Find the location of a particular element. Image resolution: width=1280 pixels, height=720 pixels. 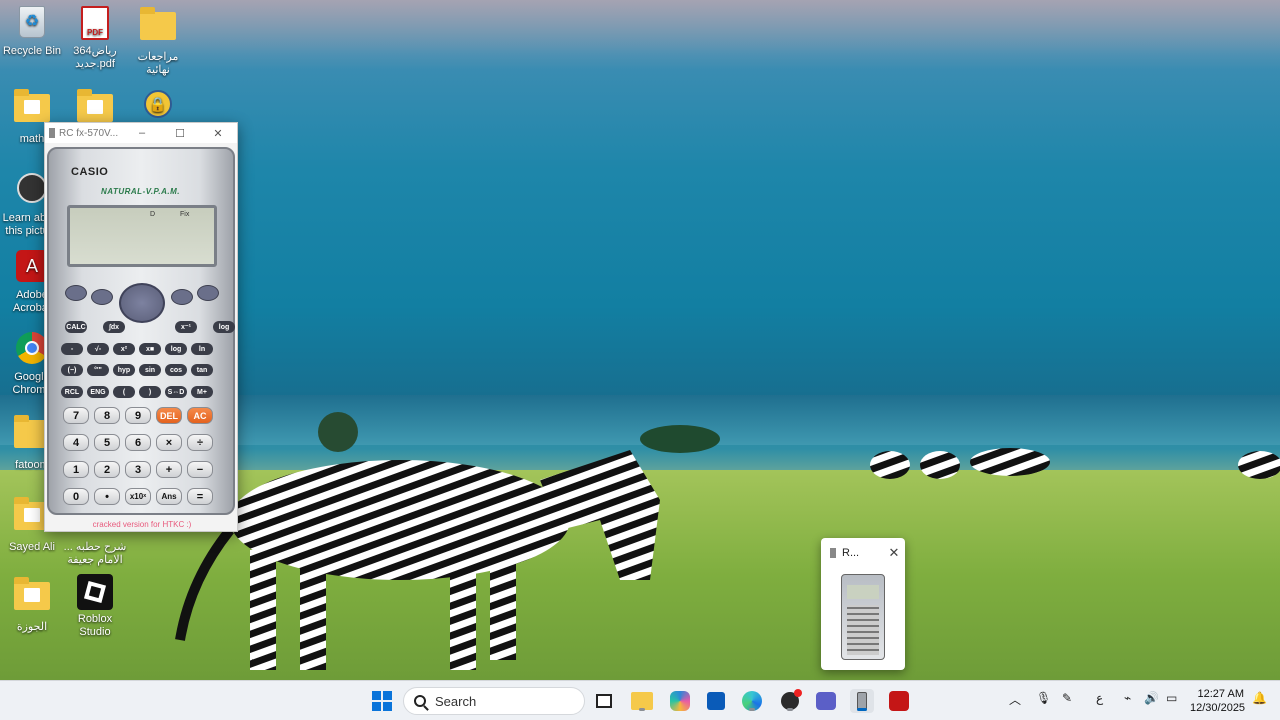

calculator-titlebar: RC fx-570V... – ☐ ✕ is located at coordinates (141, 133).